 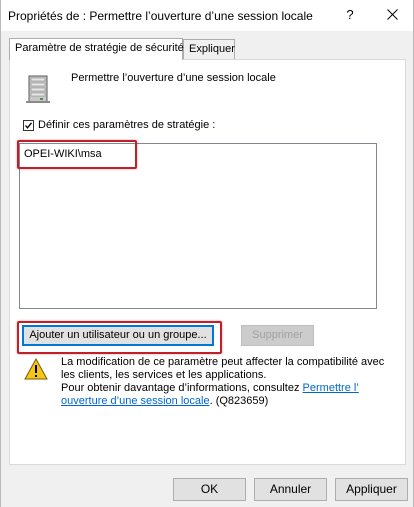 I want to click on ok-button: OK, so click(x=209, y=489).